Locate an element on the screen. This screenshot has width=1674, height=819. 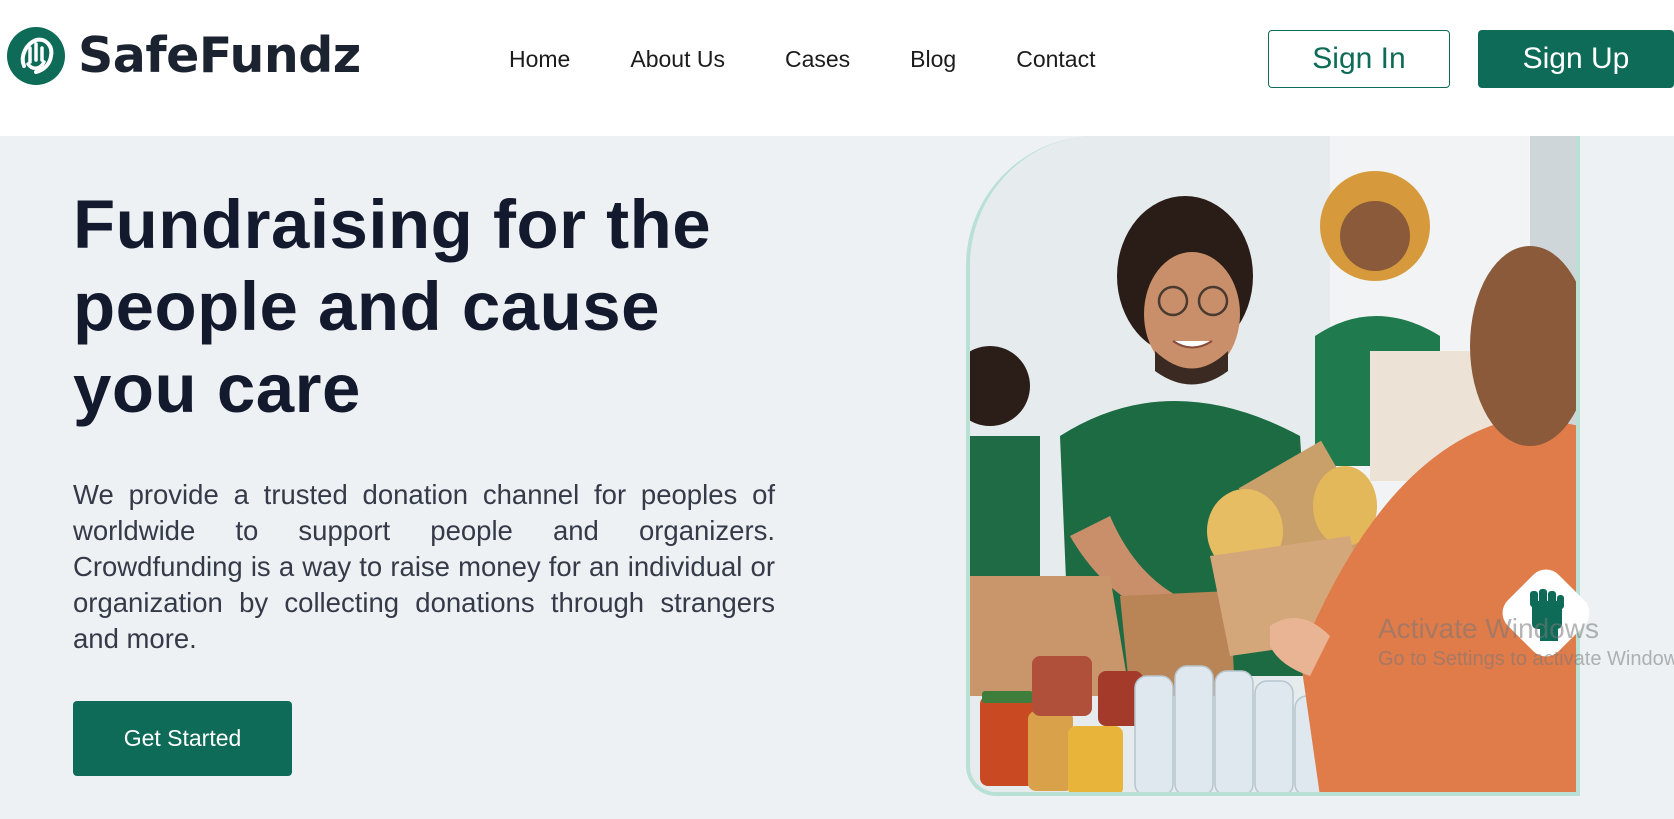
brand-name: SafeFundz is located at coordinates (219, 55).